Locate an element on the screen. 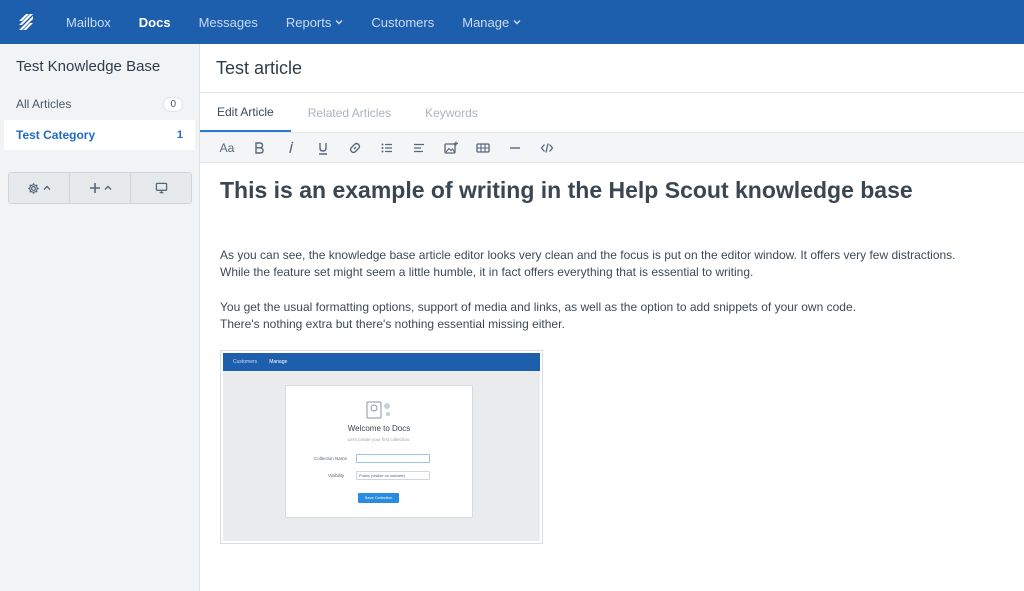 The image size is (1024, 591). font-icon: Aa is located at coordinates (227, 147).